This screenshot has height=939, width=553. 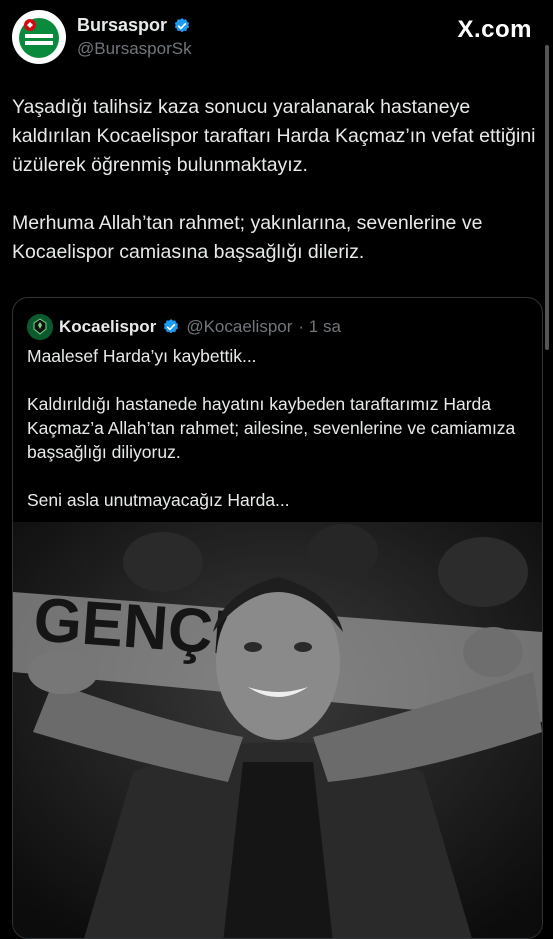 I want to click on scrollbar, so click(x=547, y=197).